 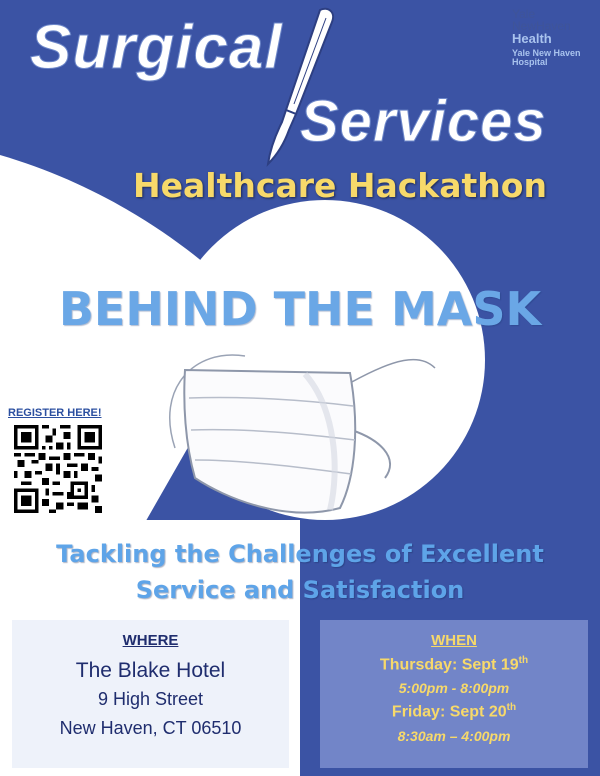 What do you see at coordinates (150, 640) in the screenshot?
I see `where-heading: WHERE` at bounding box center [150, 640].